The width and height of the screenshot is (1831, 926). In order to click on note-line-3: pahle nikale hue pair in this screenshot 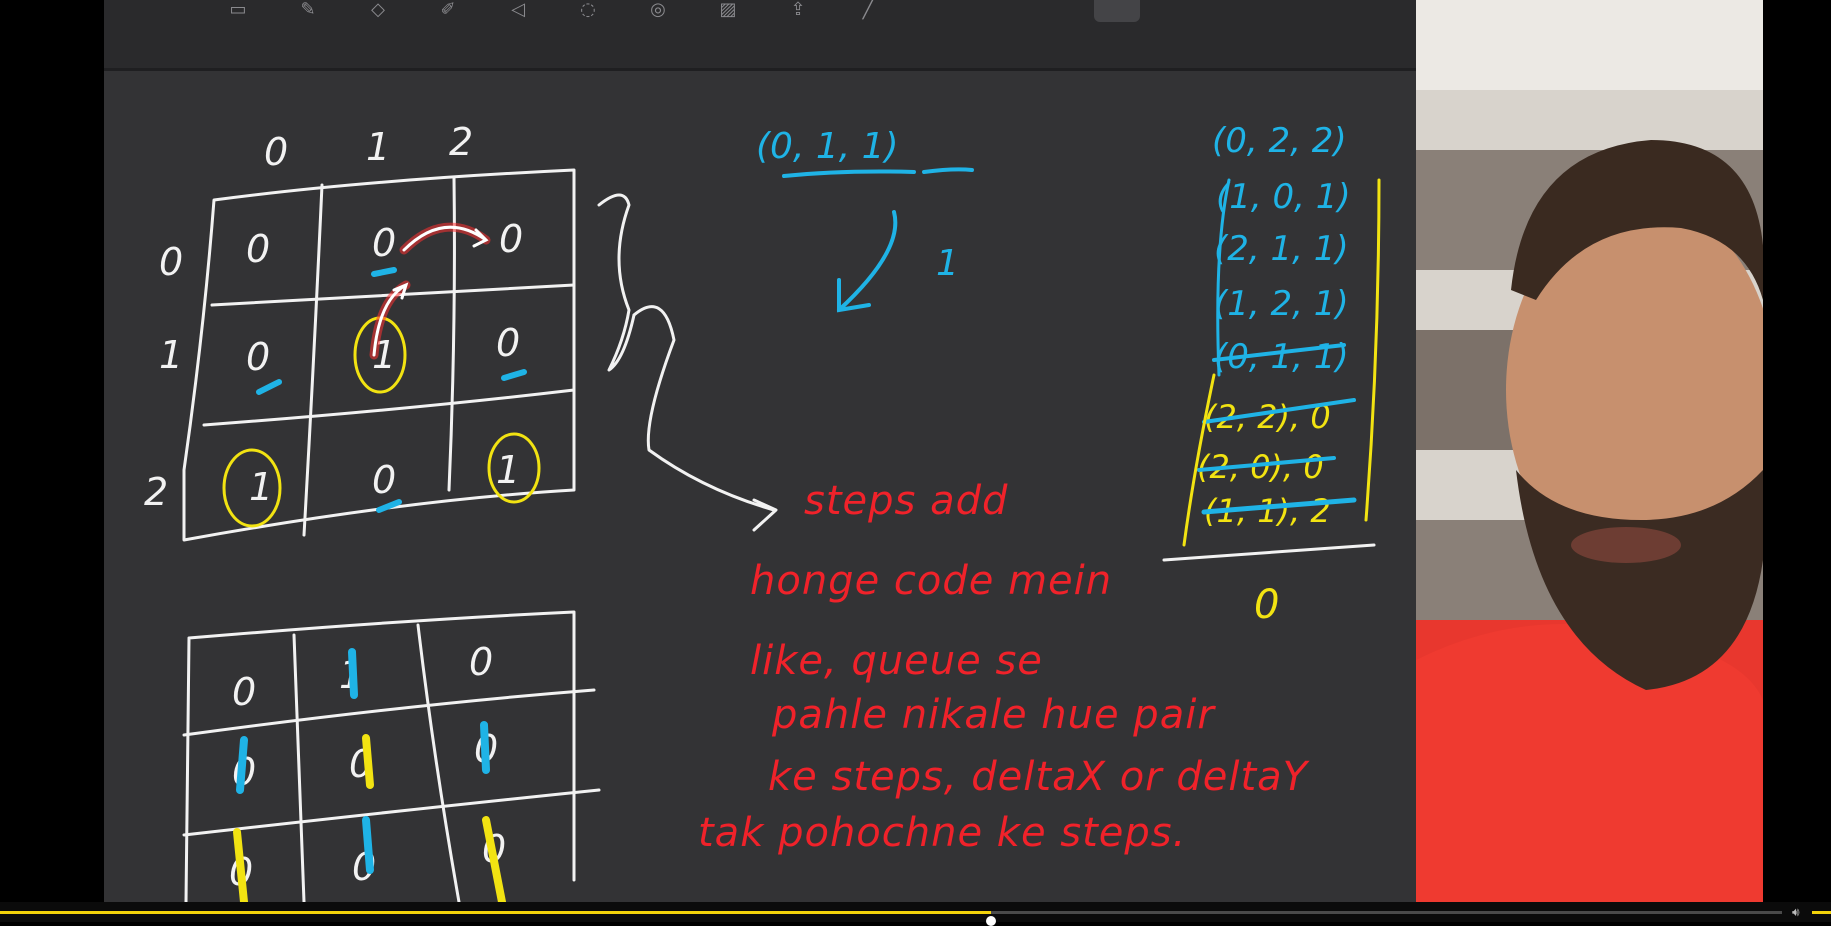, I will do `click(993, 715)`.